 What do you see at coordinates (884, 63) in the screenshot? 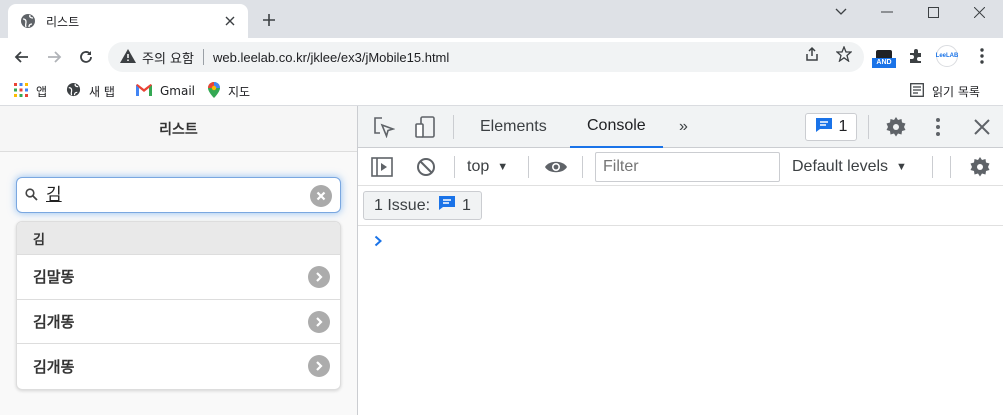
I see `extension-badge-label: AND` at bounding box center [884, 63].